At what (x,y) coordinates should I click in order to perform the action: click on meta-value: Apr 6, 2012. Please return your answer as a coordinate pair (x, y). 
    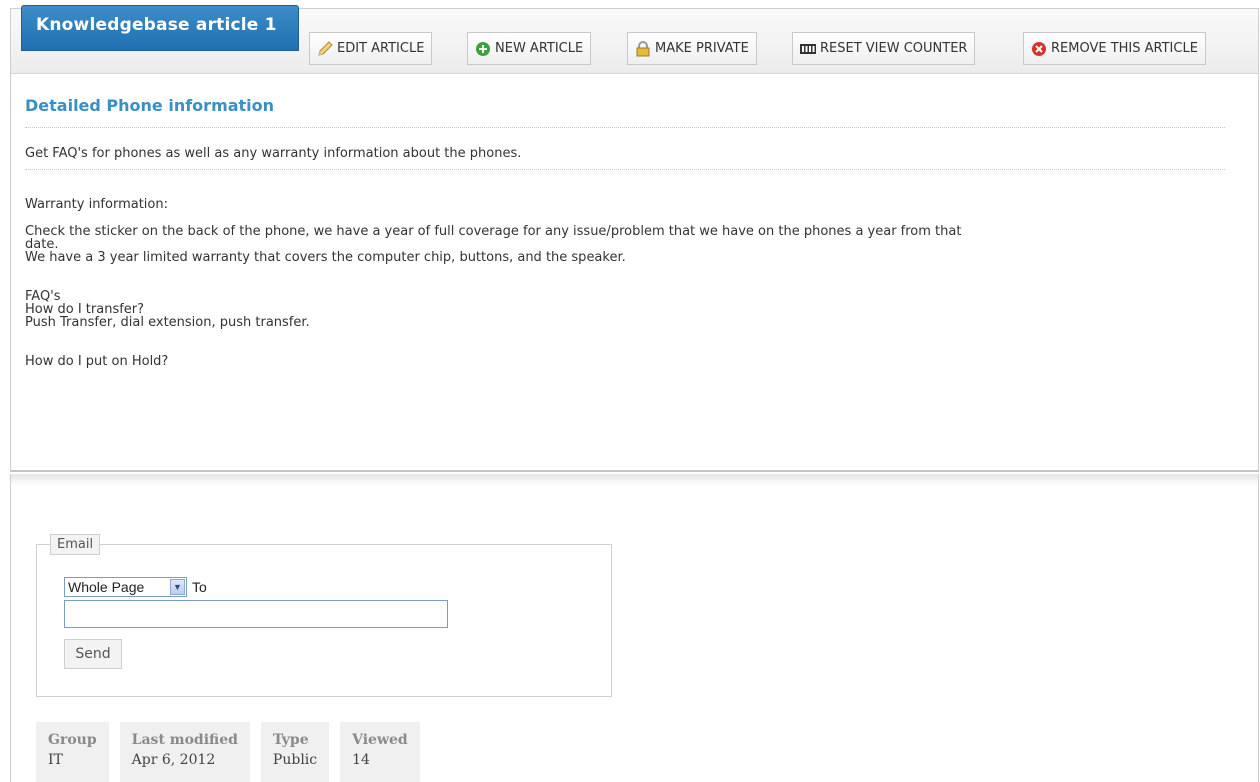
    Looking at the image, I should click on (173, 760).